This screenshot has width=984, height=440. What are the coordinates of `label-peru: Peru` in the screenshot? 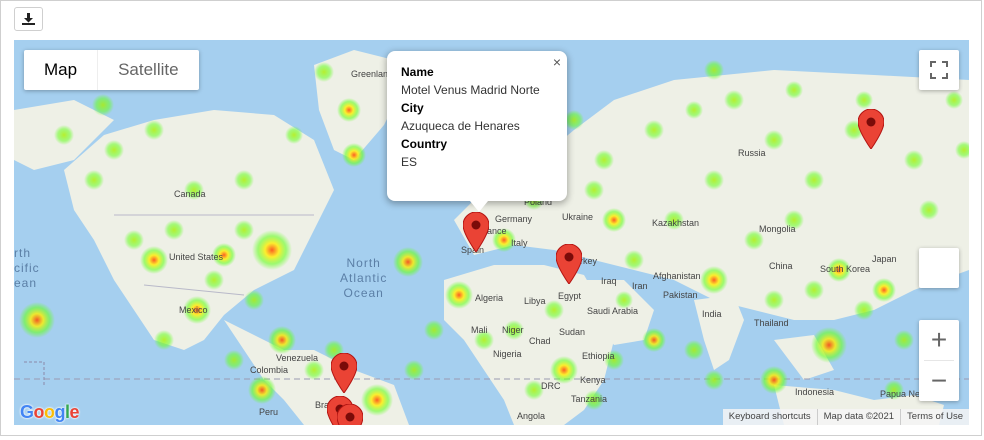 It's located at (269, 412).